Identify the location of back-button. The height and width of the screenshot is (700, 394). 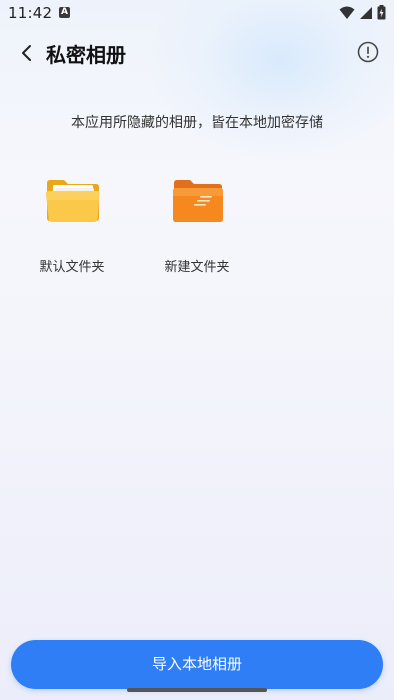
(26, 53).